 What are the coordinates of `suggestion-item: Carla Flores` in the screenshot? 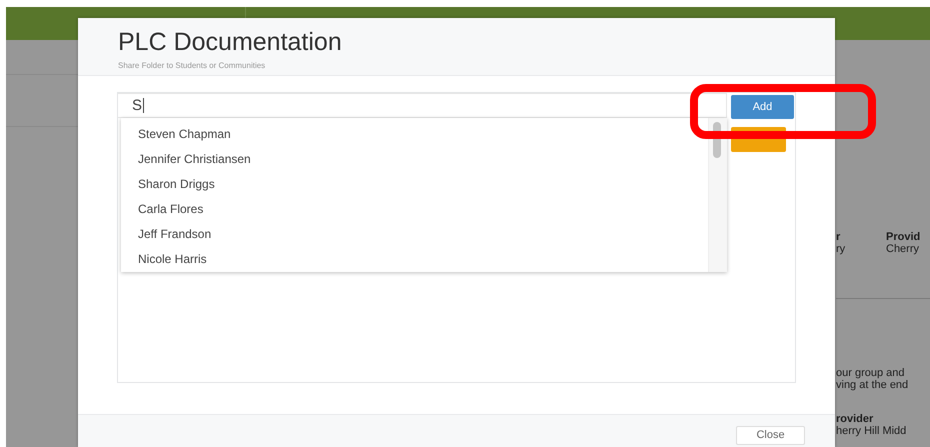 It's located at (423, 209).